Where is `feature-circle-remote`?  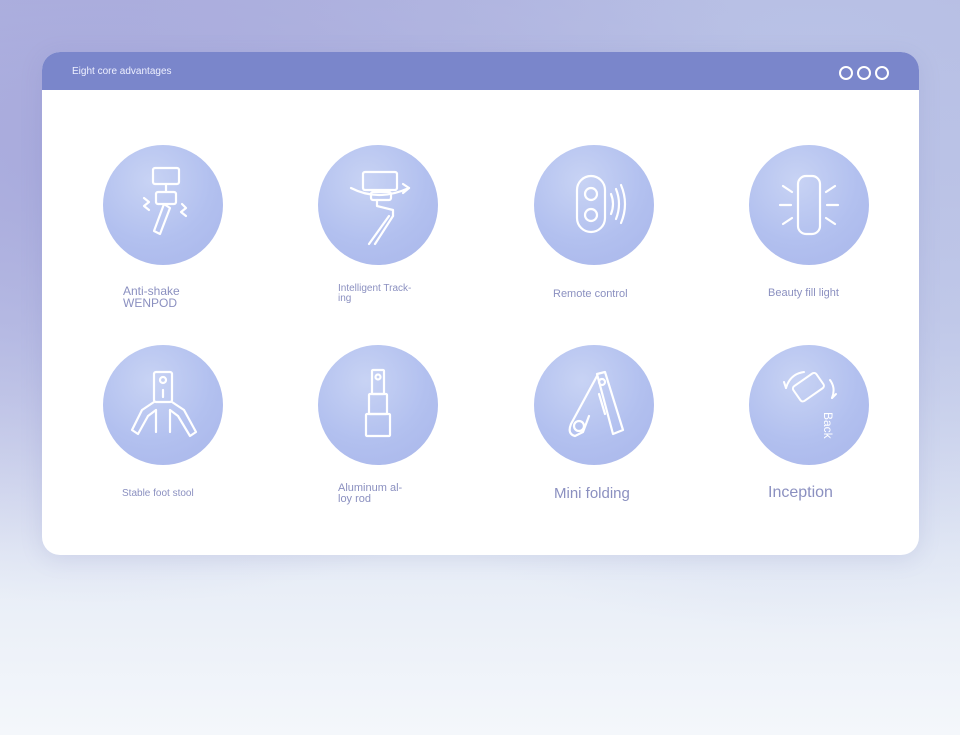
feature-circle-remote is located at coordinates (594, 205).